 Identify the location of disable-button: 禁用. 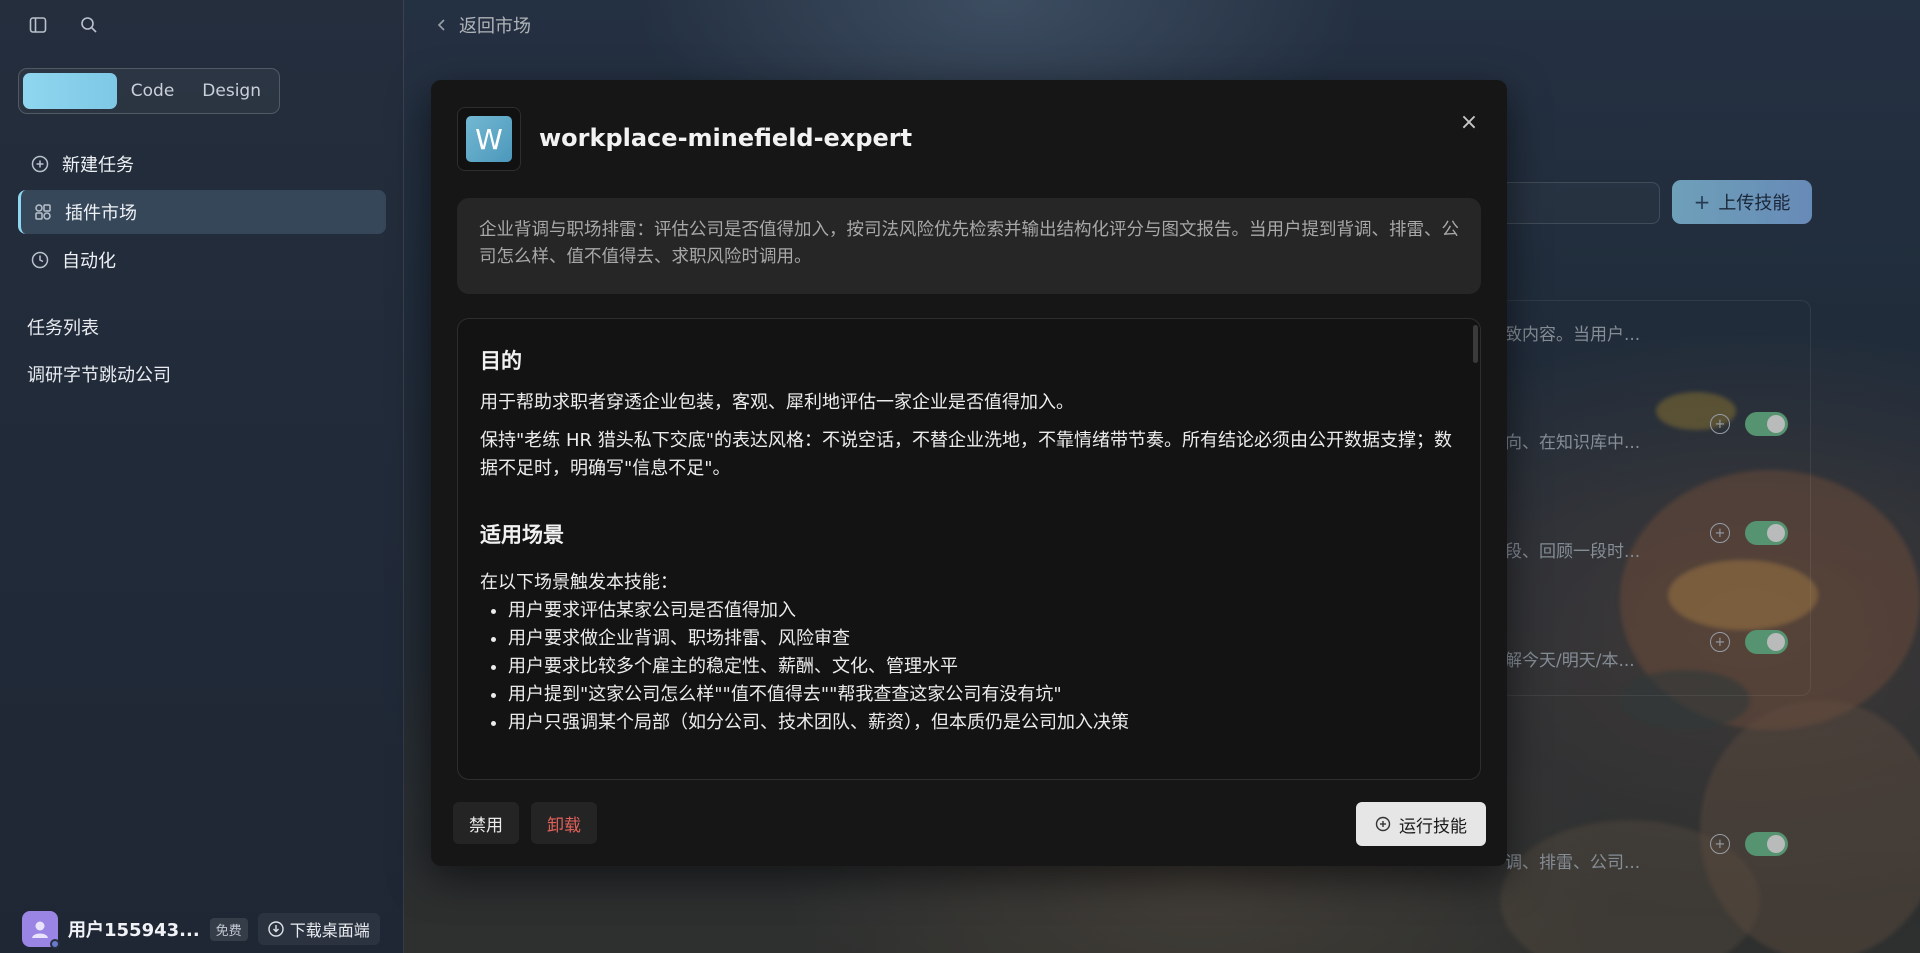
(486, 823).